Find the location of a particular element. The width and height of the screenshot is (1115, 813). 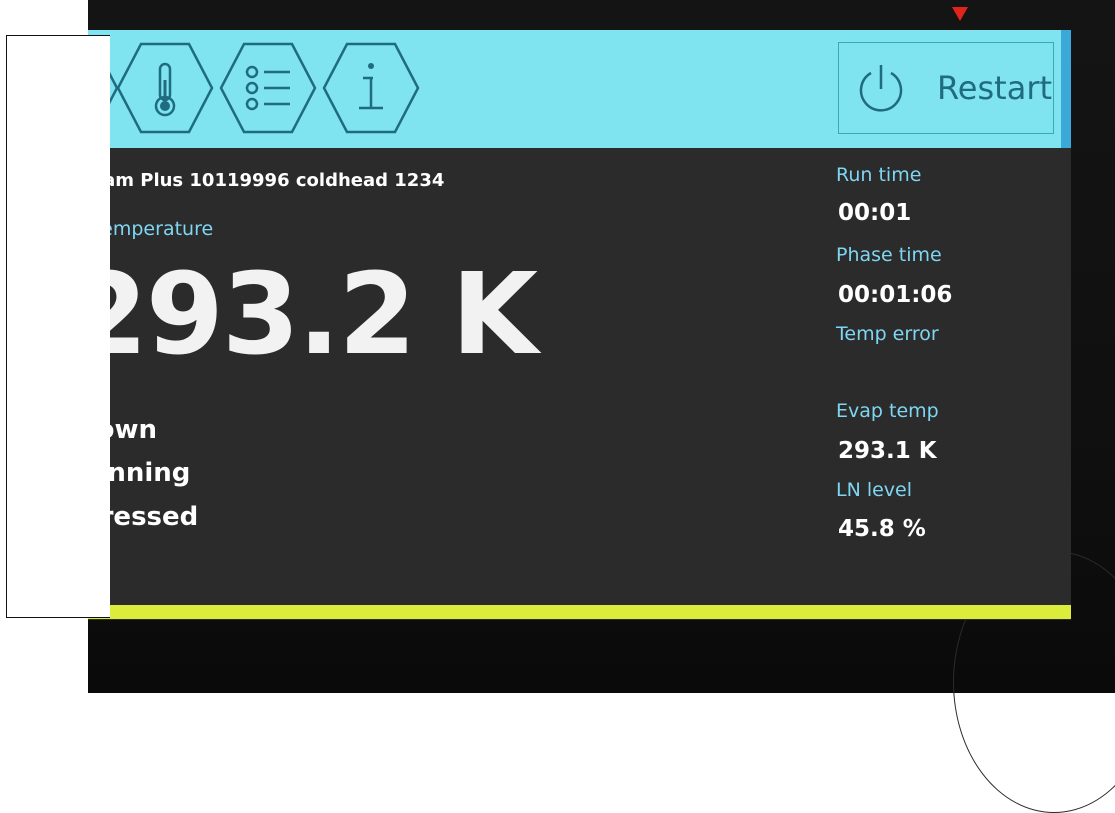

run-time-value: 00:01 is located at coordinates (875, 213).